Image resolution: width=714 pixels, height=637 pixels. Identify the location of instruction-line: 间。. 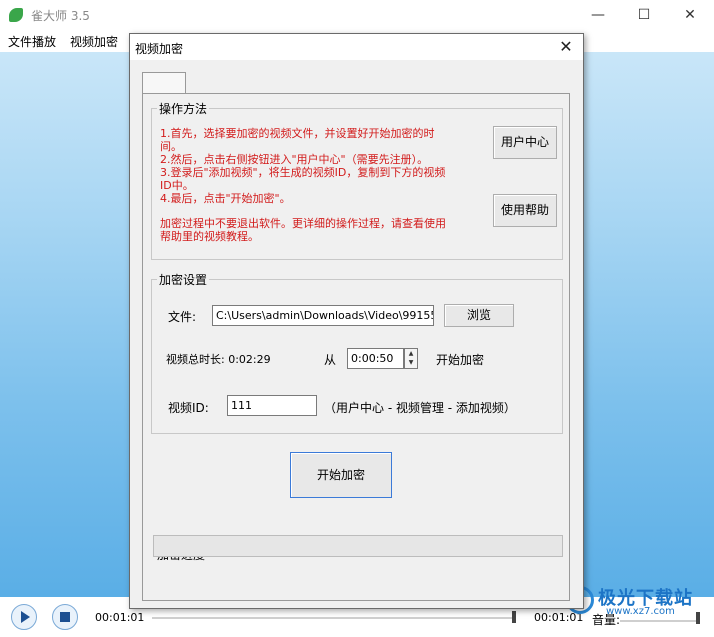
(171, 146).